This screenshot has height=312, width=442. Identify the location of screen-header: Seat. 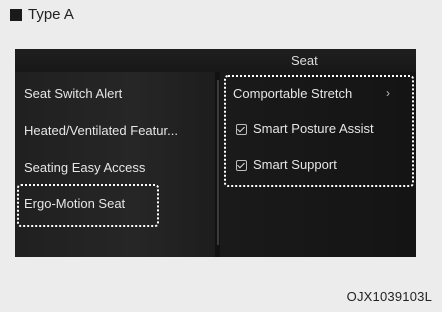
(215, 60).